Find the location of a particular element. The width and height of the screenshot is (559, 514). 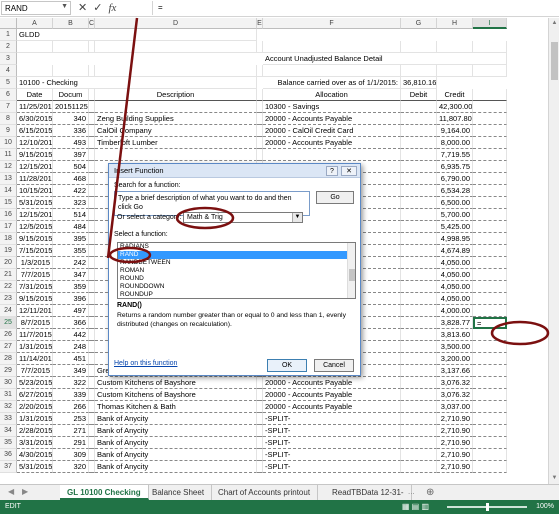

row-header-3: 3 is located at coordinates (8, 59).